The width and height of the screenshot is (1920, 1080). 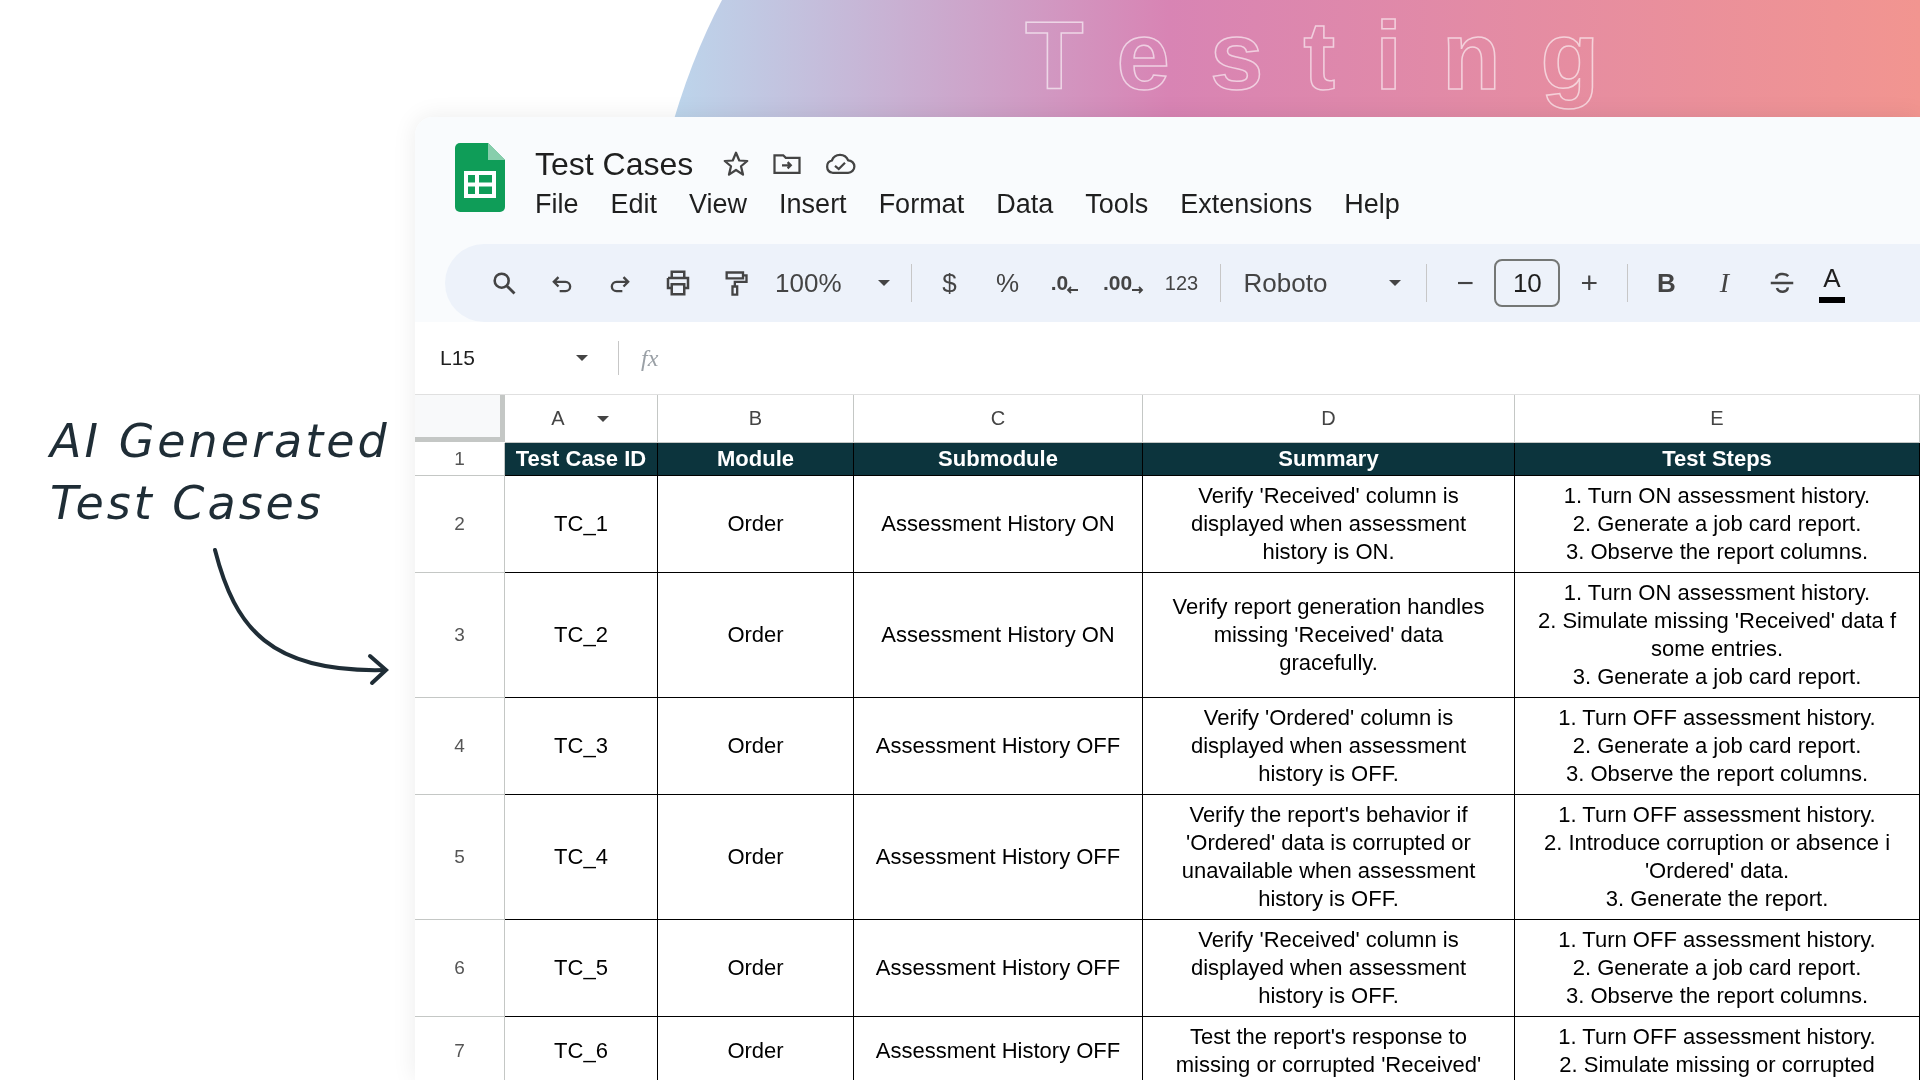 I want to click on decrease-font-size-button: −, so click(x=1465, y=283).